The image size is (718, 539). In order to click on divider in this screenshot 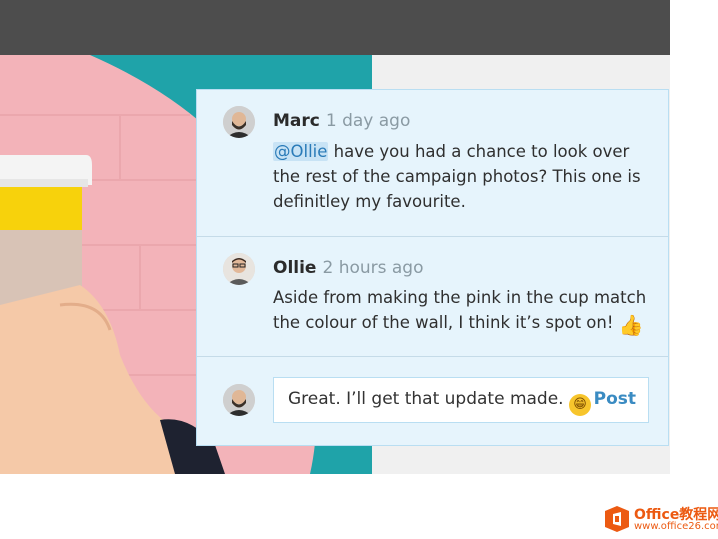, I will do `click(432, 356)`.